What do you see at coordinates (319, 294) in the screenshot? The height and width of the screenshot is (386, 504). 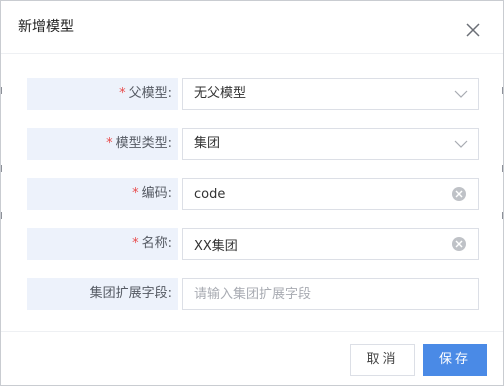 I see `group-extension-input` at bounding box center [319, 294].